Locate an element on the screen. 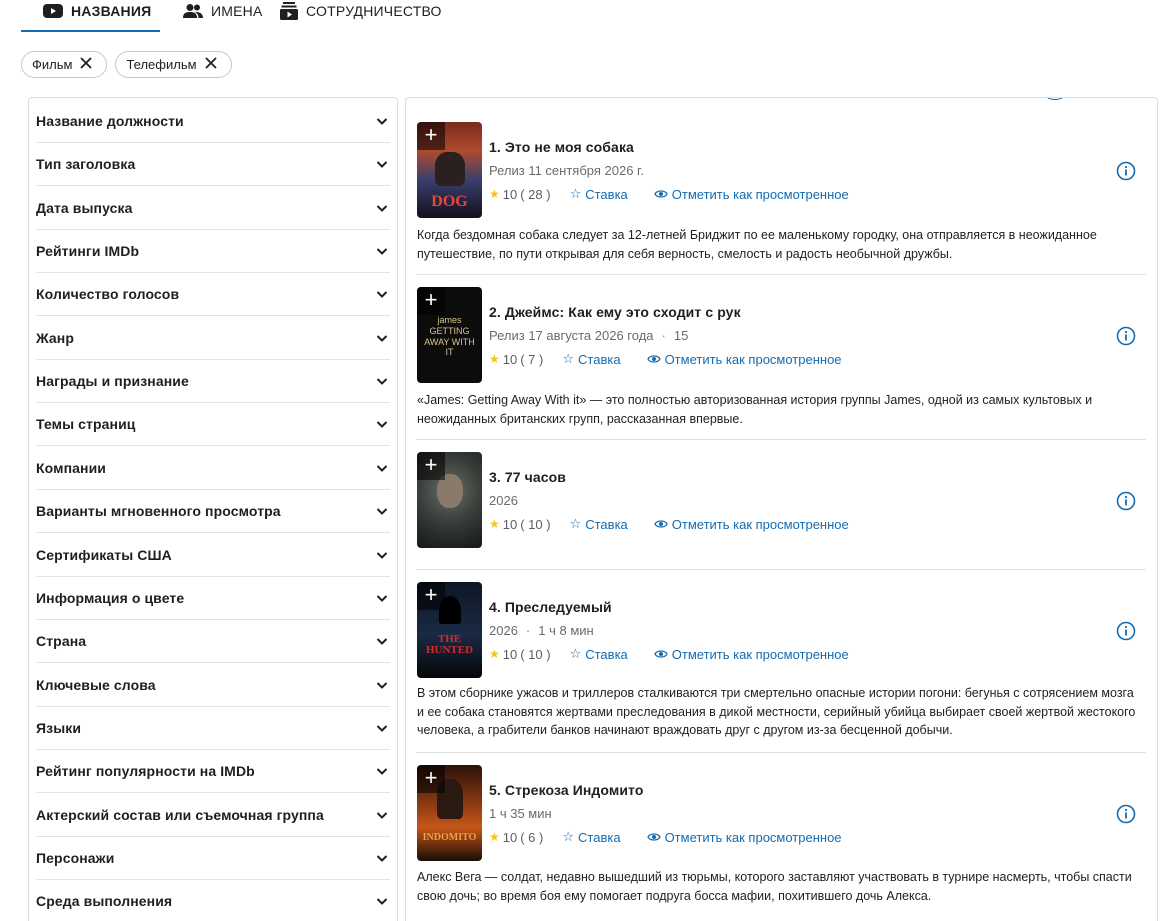  filter-section-label: Количество голосов is located at coordinates (108, 294).